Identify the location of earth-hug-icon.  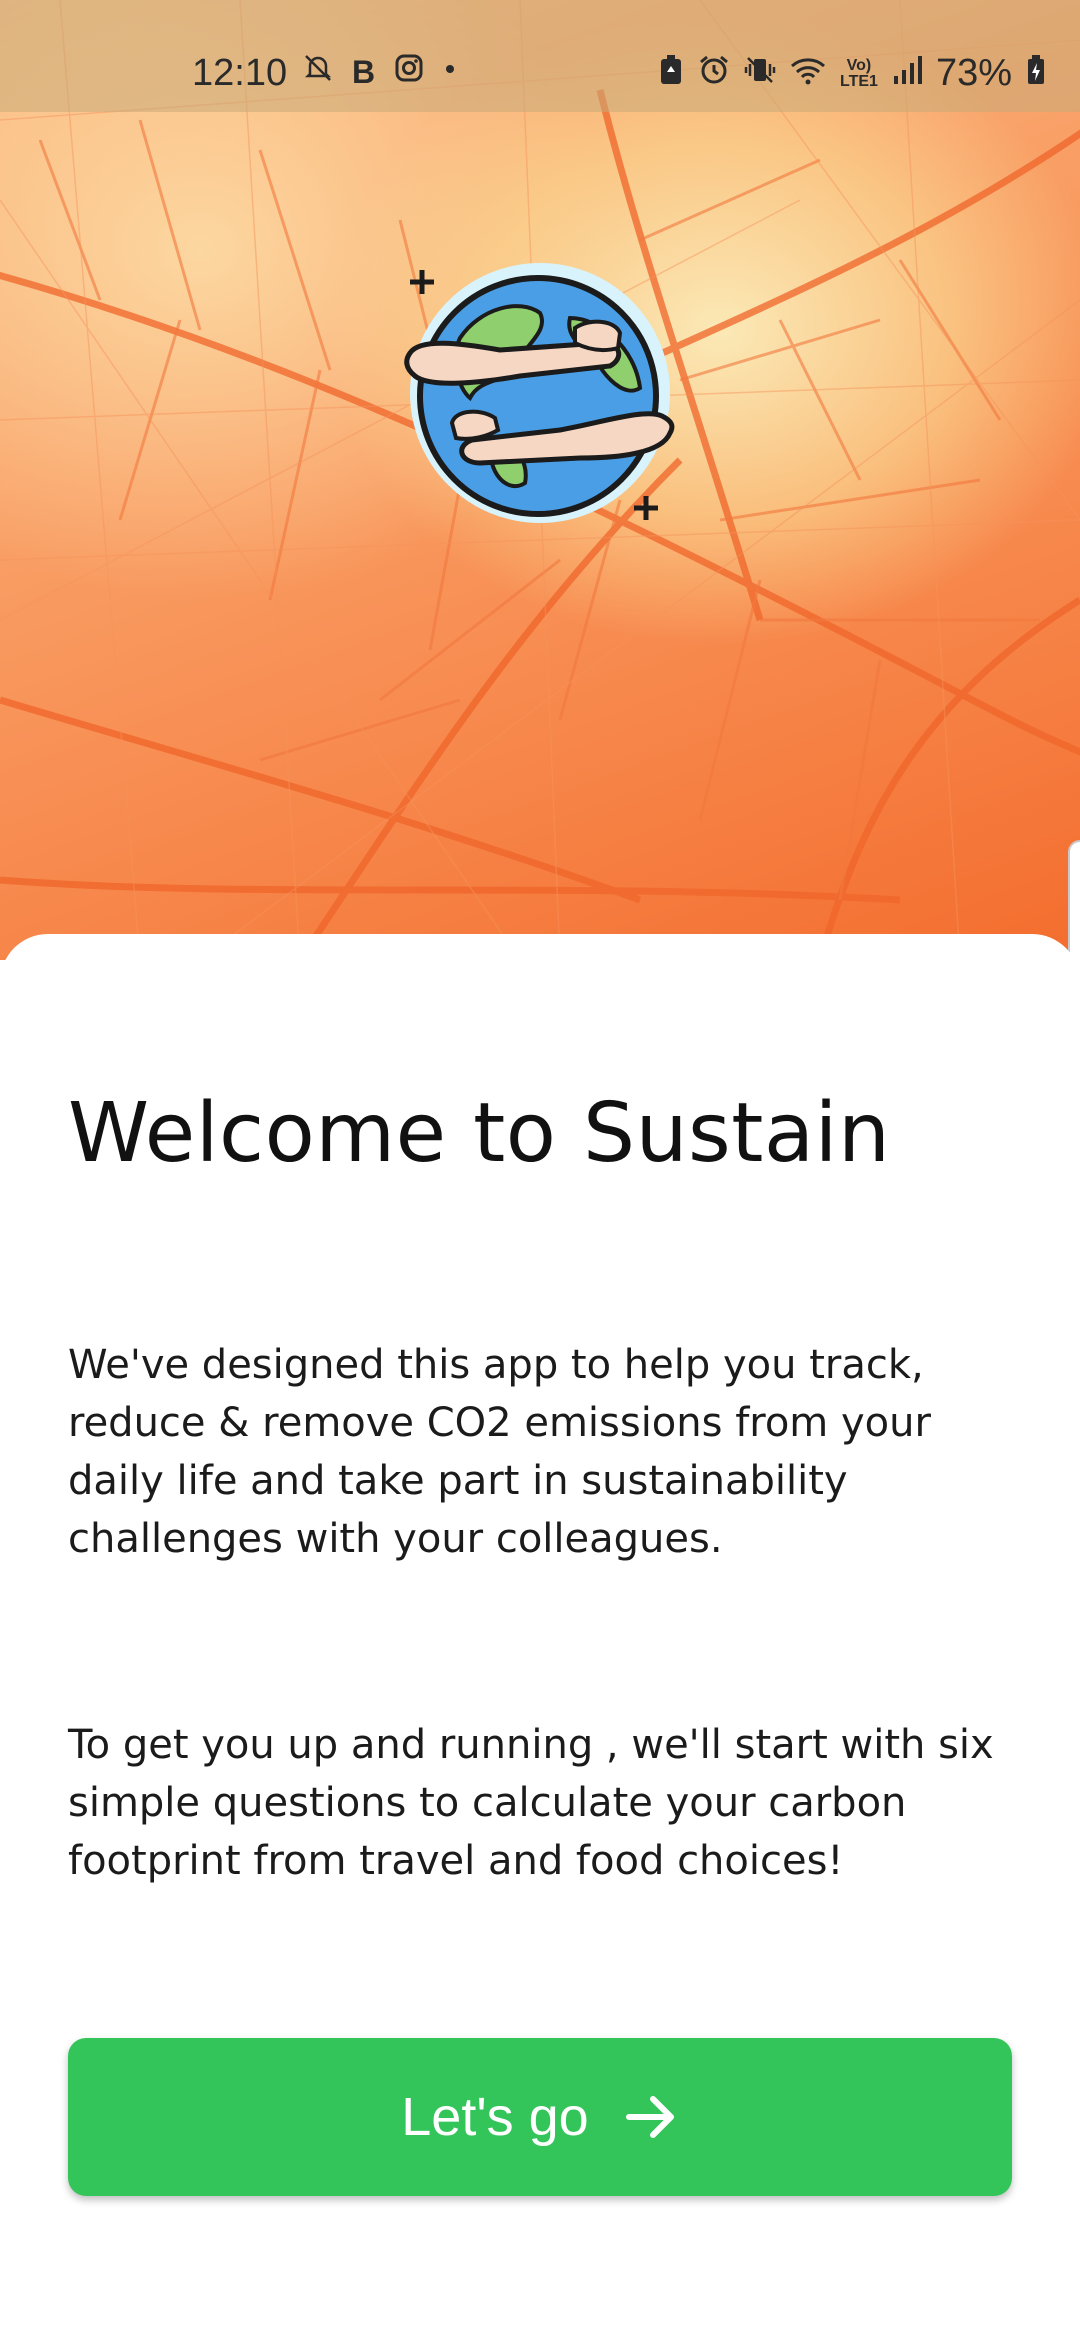
(539, 393).